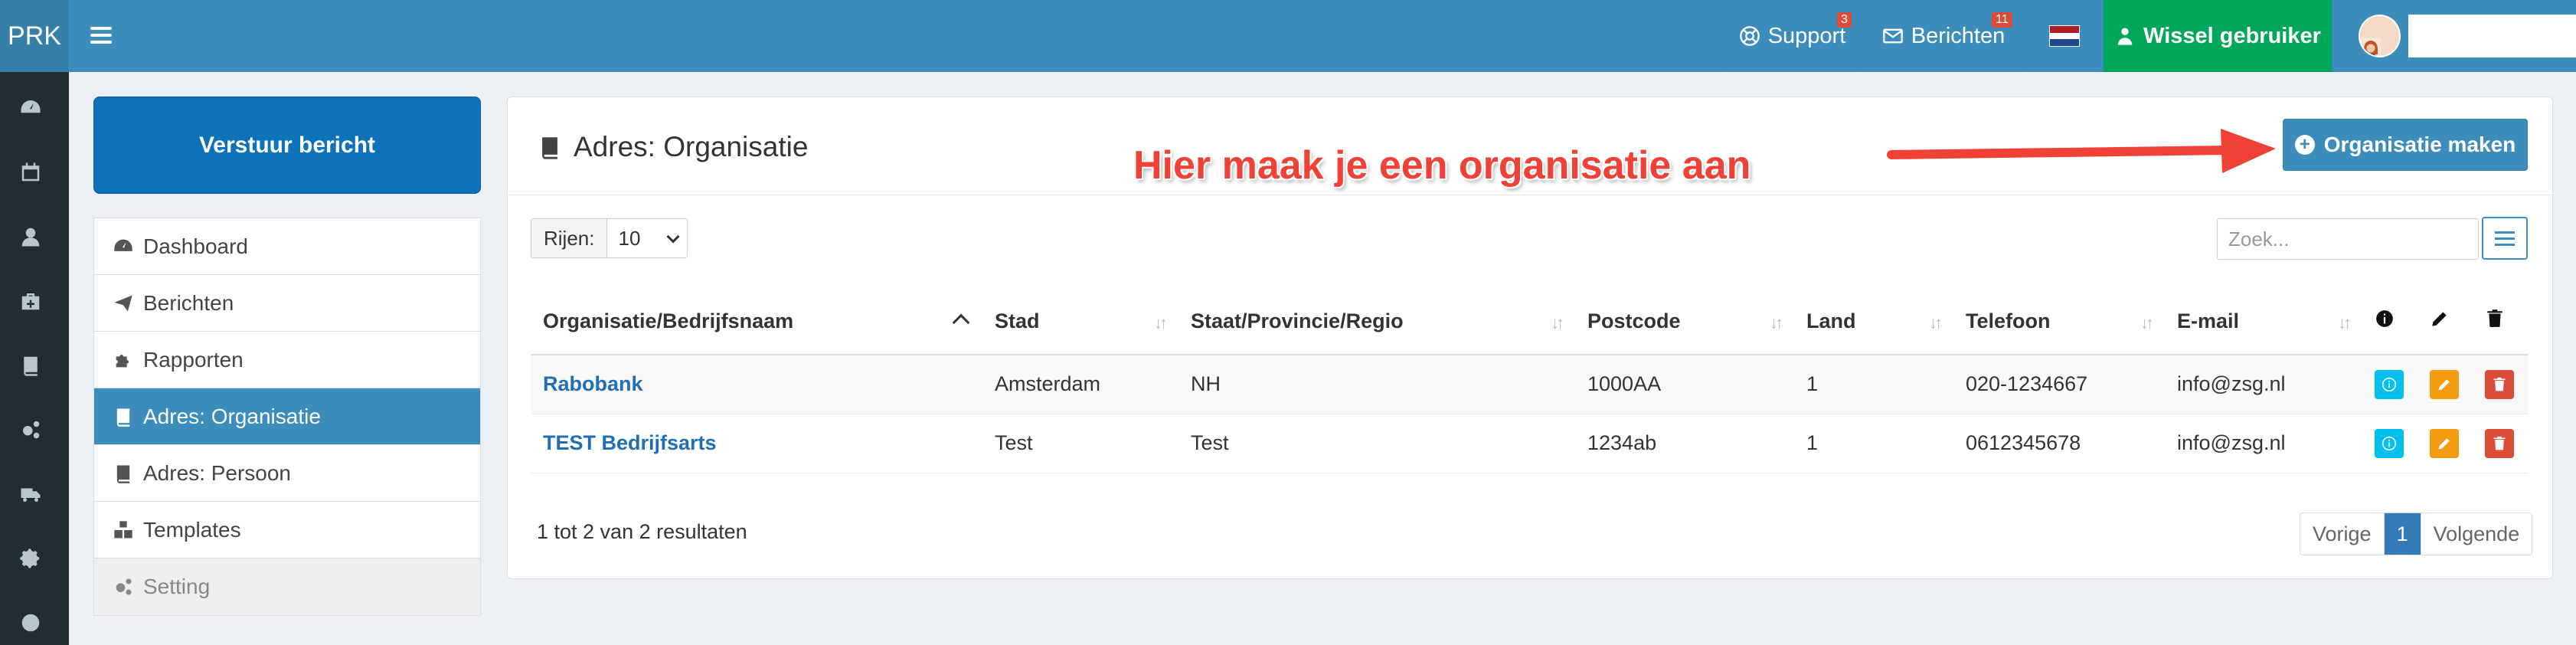 Image resolution: width=2576 pixels, height=645 pixels. Describe the element at coordinates (2232, 36) in the screenshot. I see `switch-user-label: Wissel gebruiker` at that location.